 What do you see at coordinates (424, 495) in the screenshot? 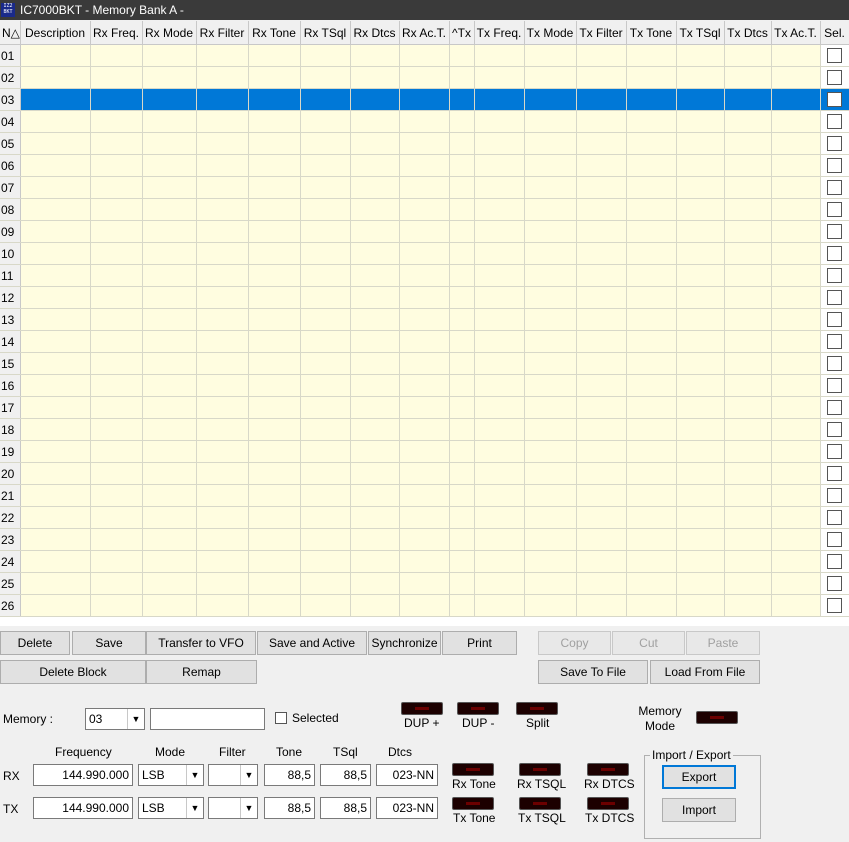
I see `table-row: 21` at bounding box center [424, 495].